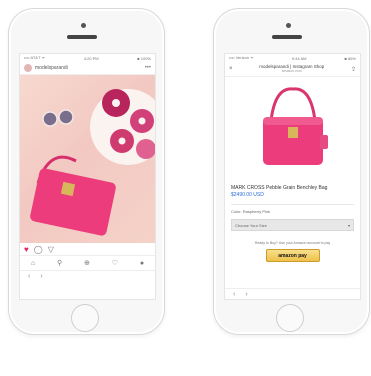  Describe the element at coordinates (87, 249) in the screenshot. I see `post-actions: ♥ ◯ ▽` at that location.